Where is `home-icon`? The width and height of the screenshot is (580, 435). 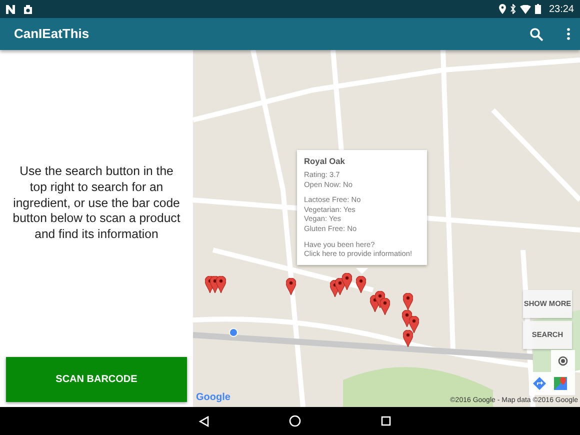 home-icon is located at coordinates (295, 421).